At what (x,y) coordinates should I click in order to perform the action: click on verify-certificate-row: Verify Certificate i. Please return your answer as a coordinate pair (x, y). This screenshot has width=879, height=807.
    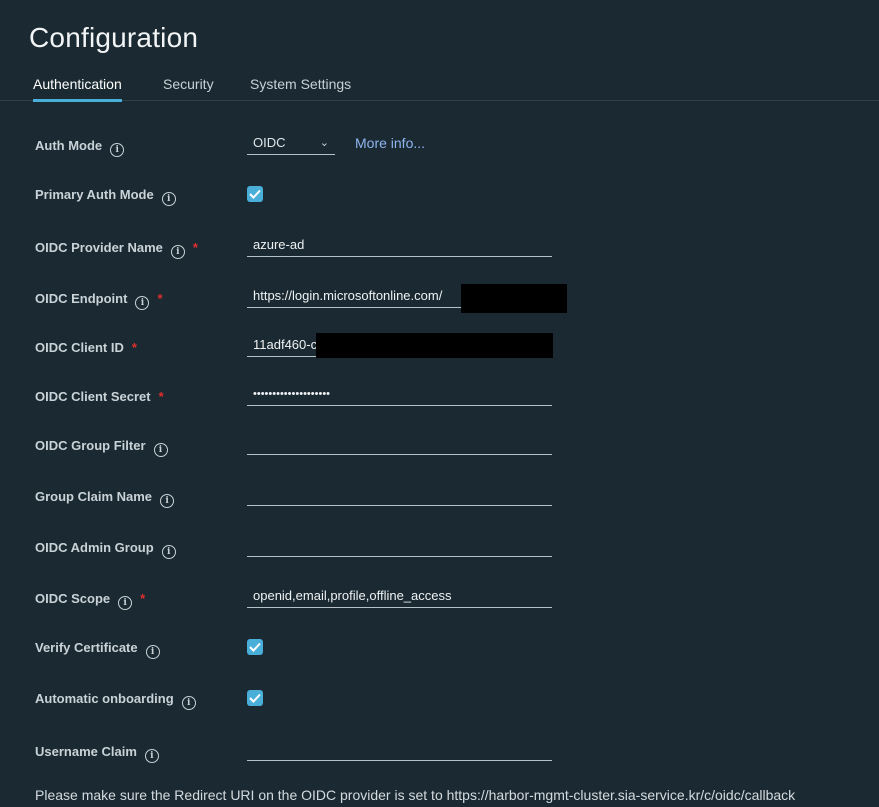
    Looking at the image, I should click on (450, 653).